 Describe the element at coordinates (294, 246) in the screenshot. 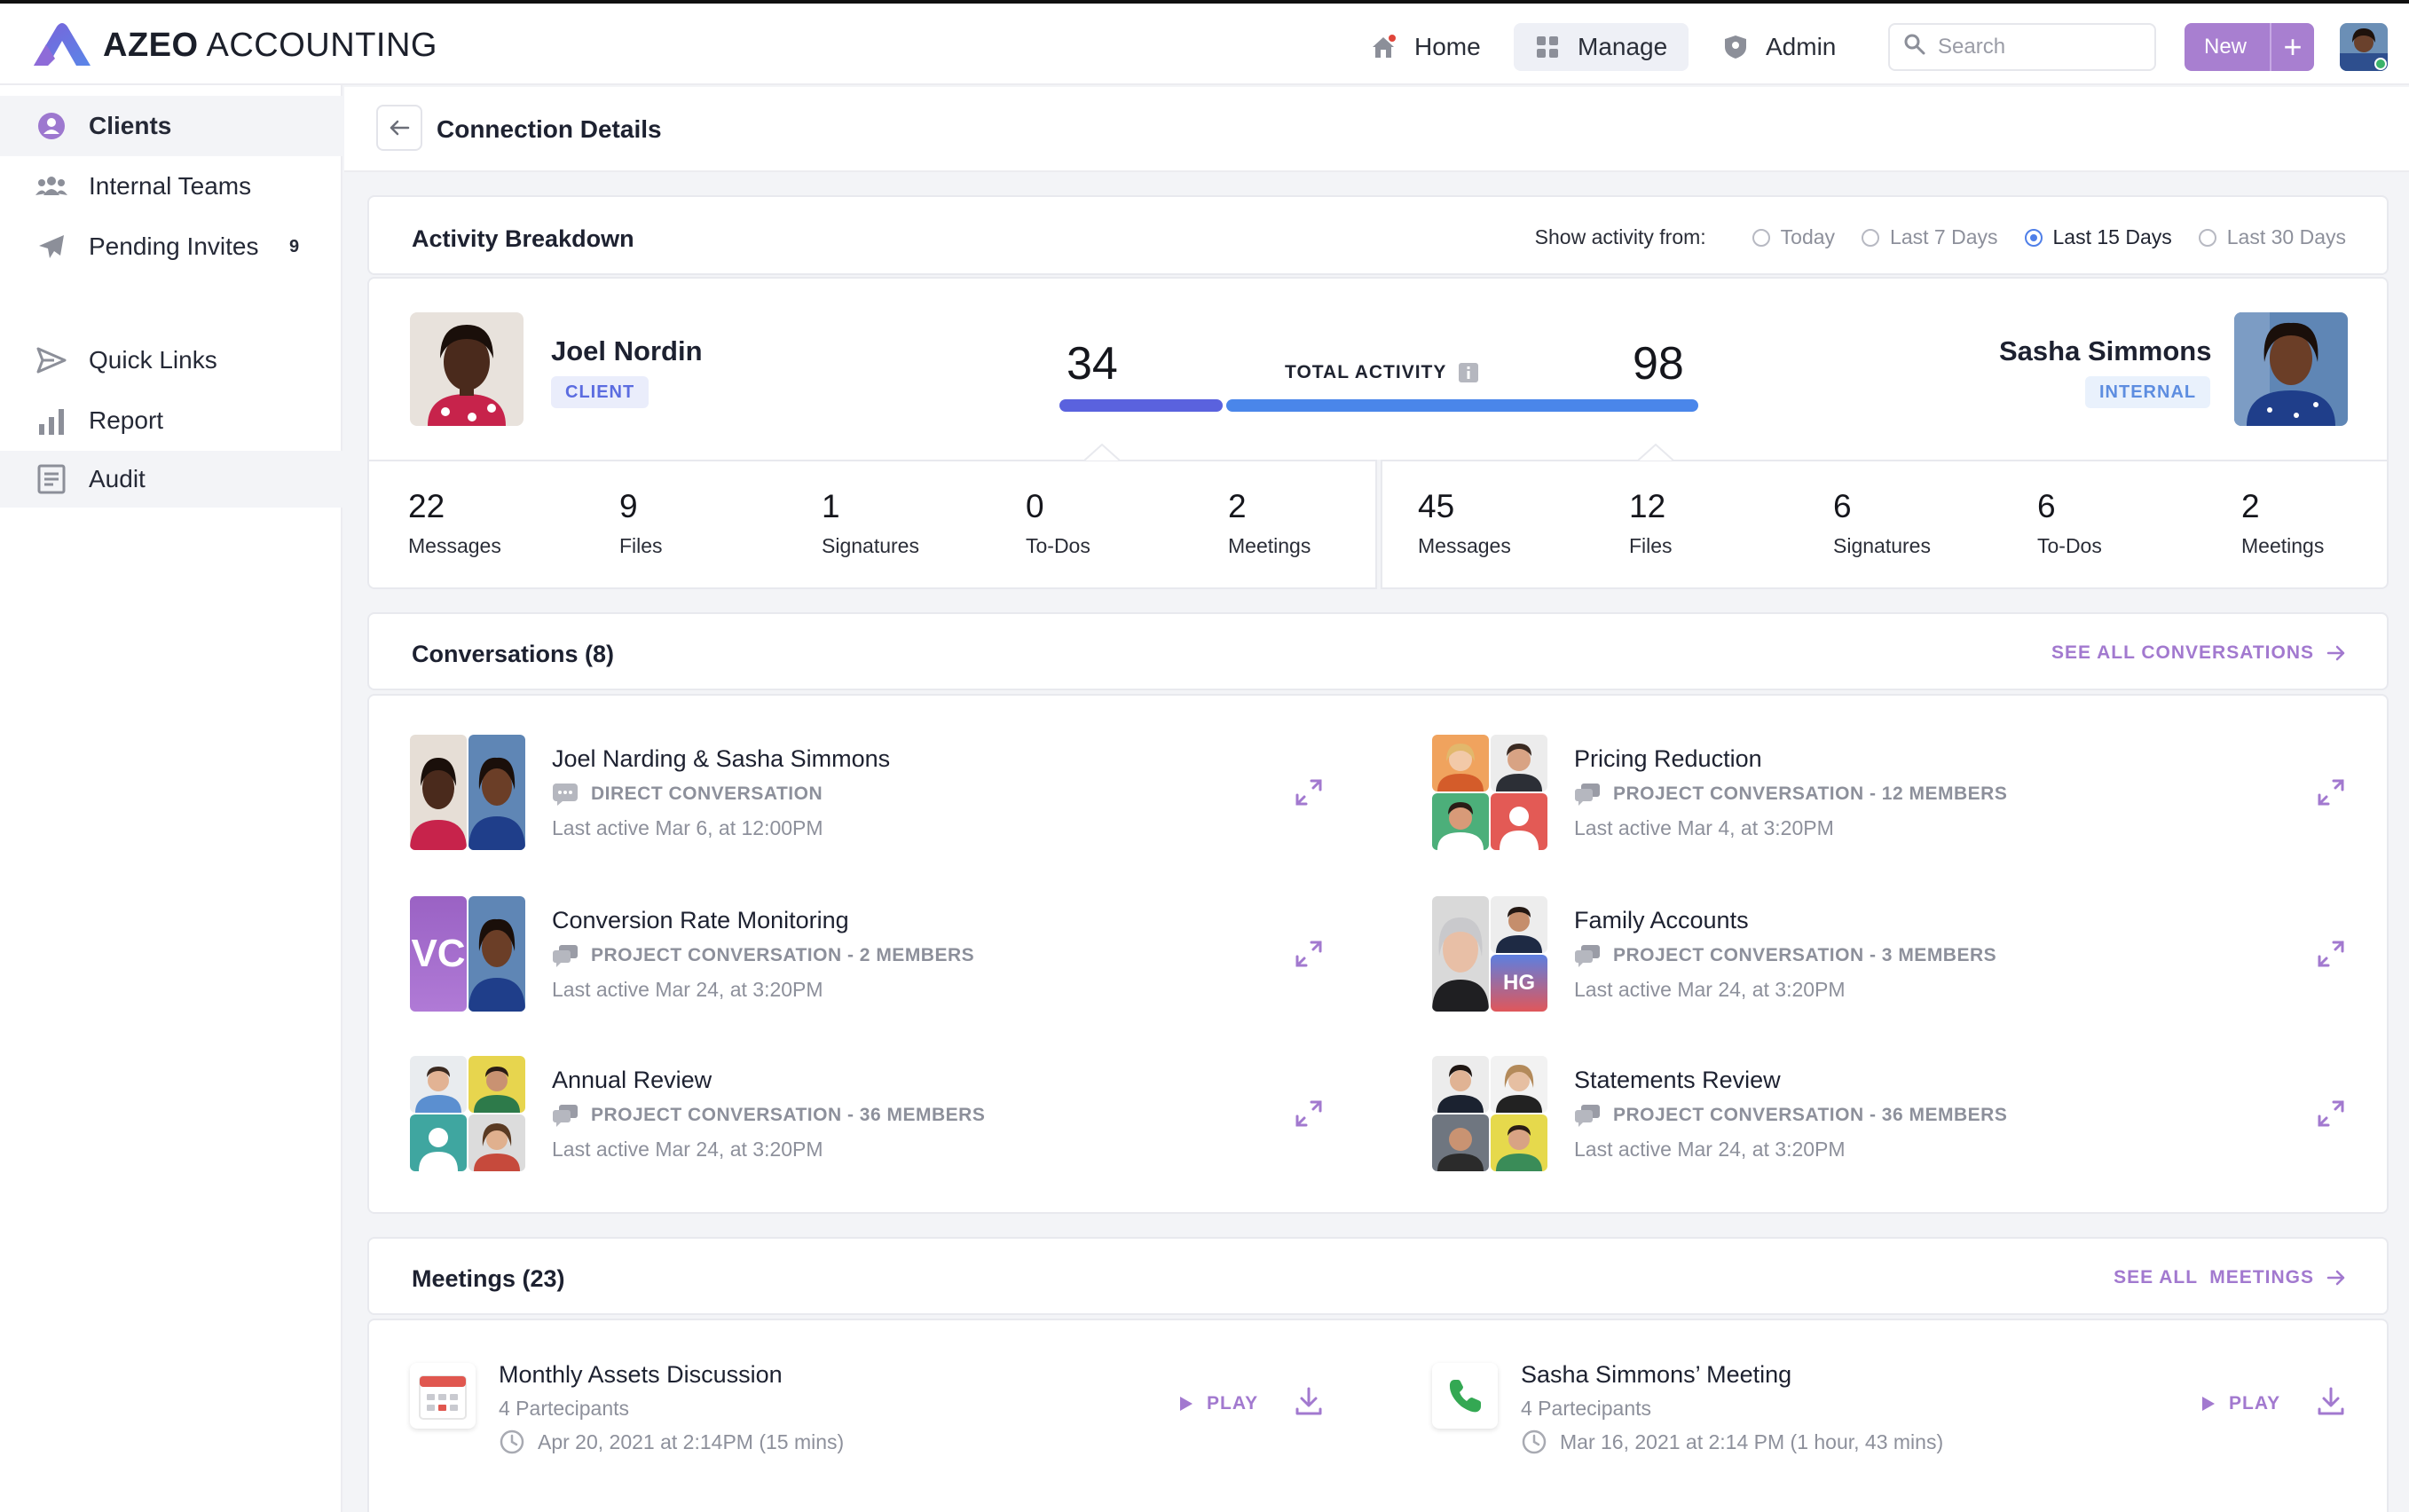

I see `pending-count-badge: 9` at that location.